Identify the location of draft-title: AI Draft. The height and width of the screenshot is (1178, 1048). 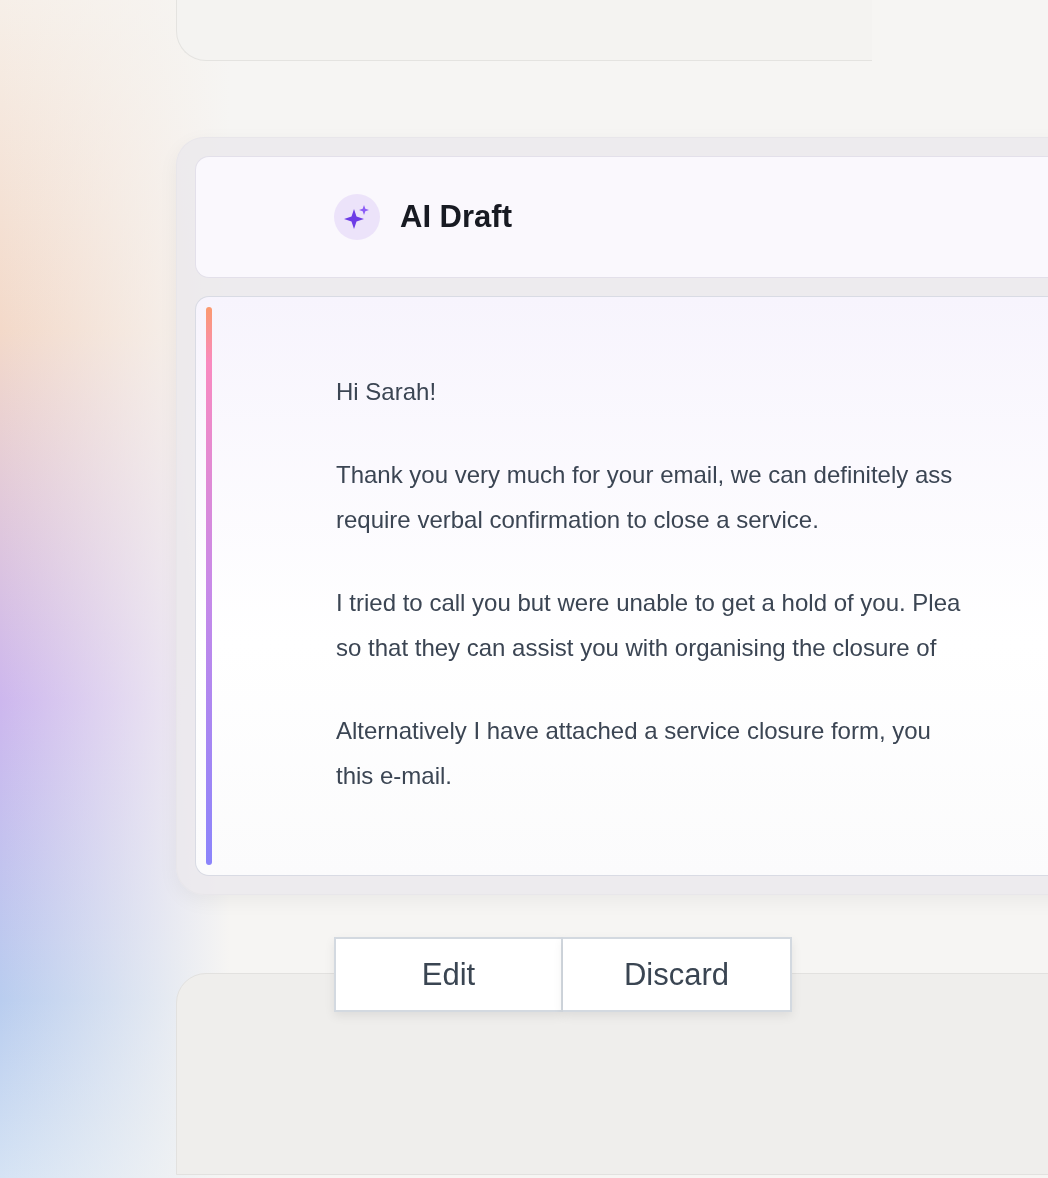
(456, 217).